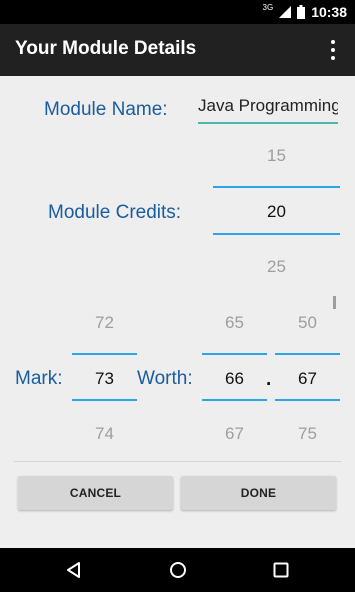 The image size is (355, 592). Describe the element at coordinates (301, 12) in the screenshot. I see `battery-icon` at that location.